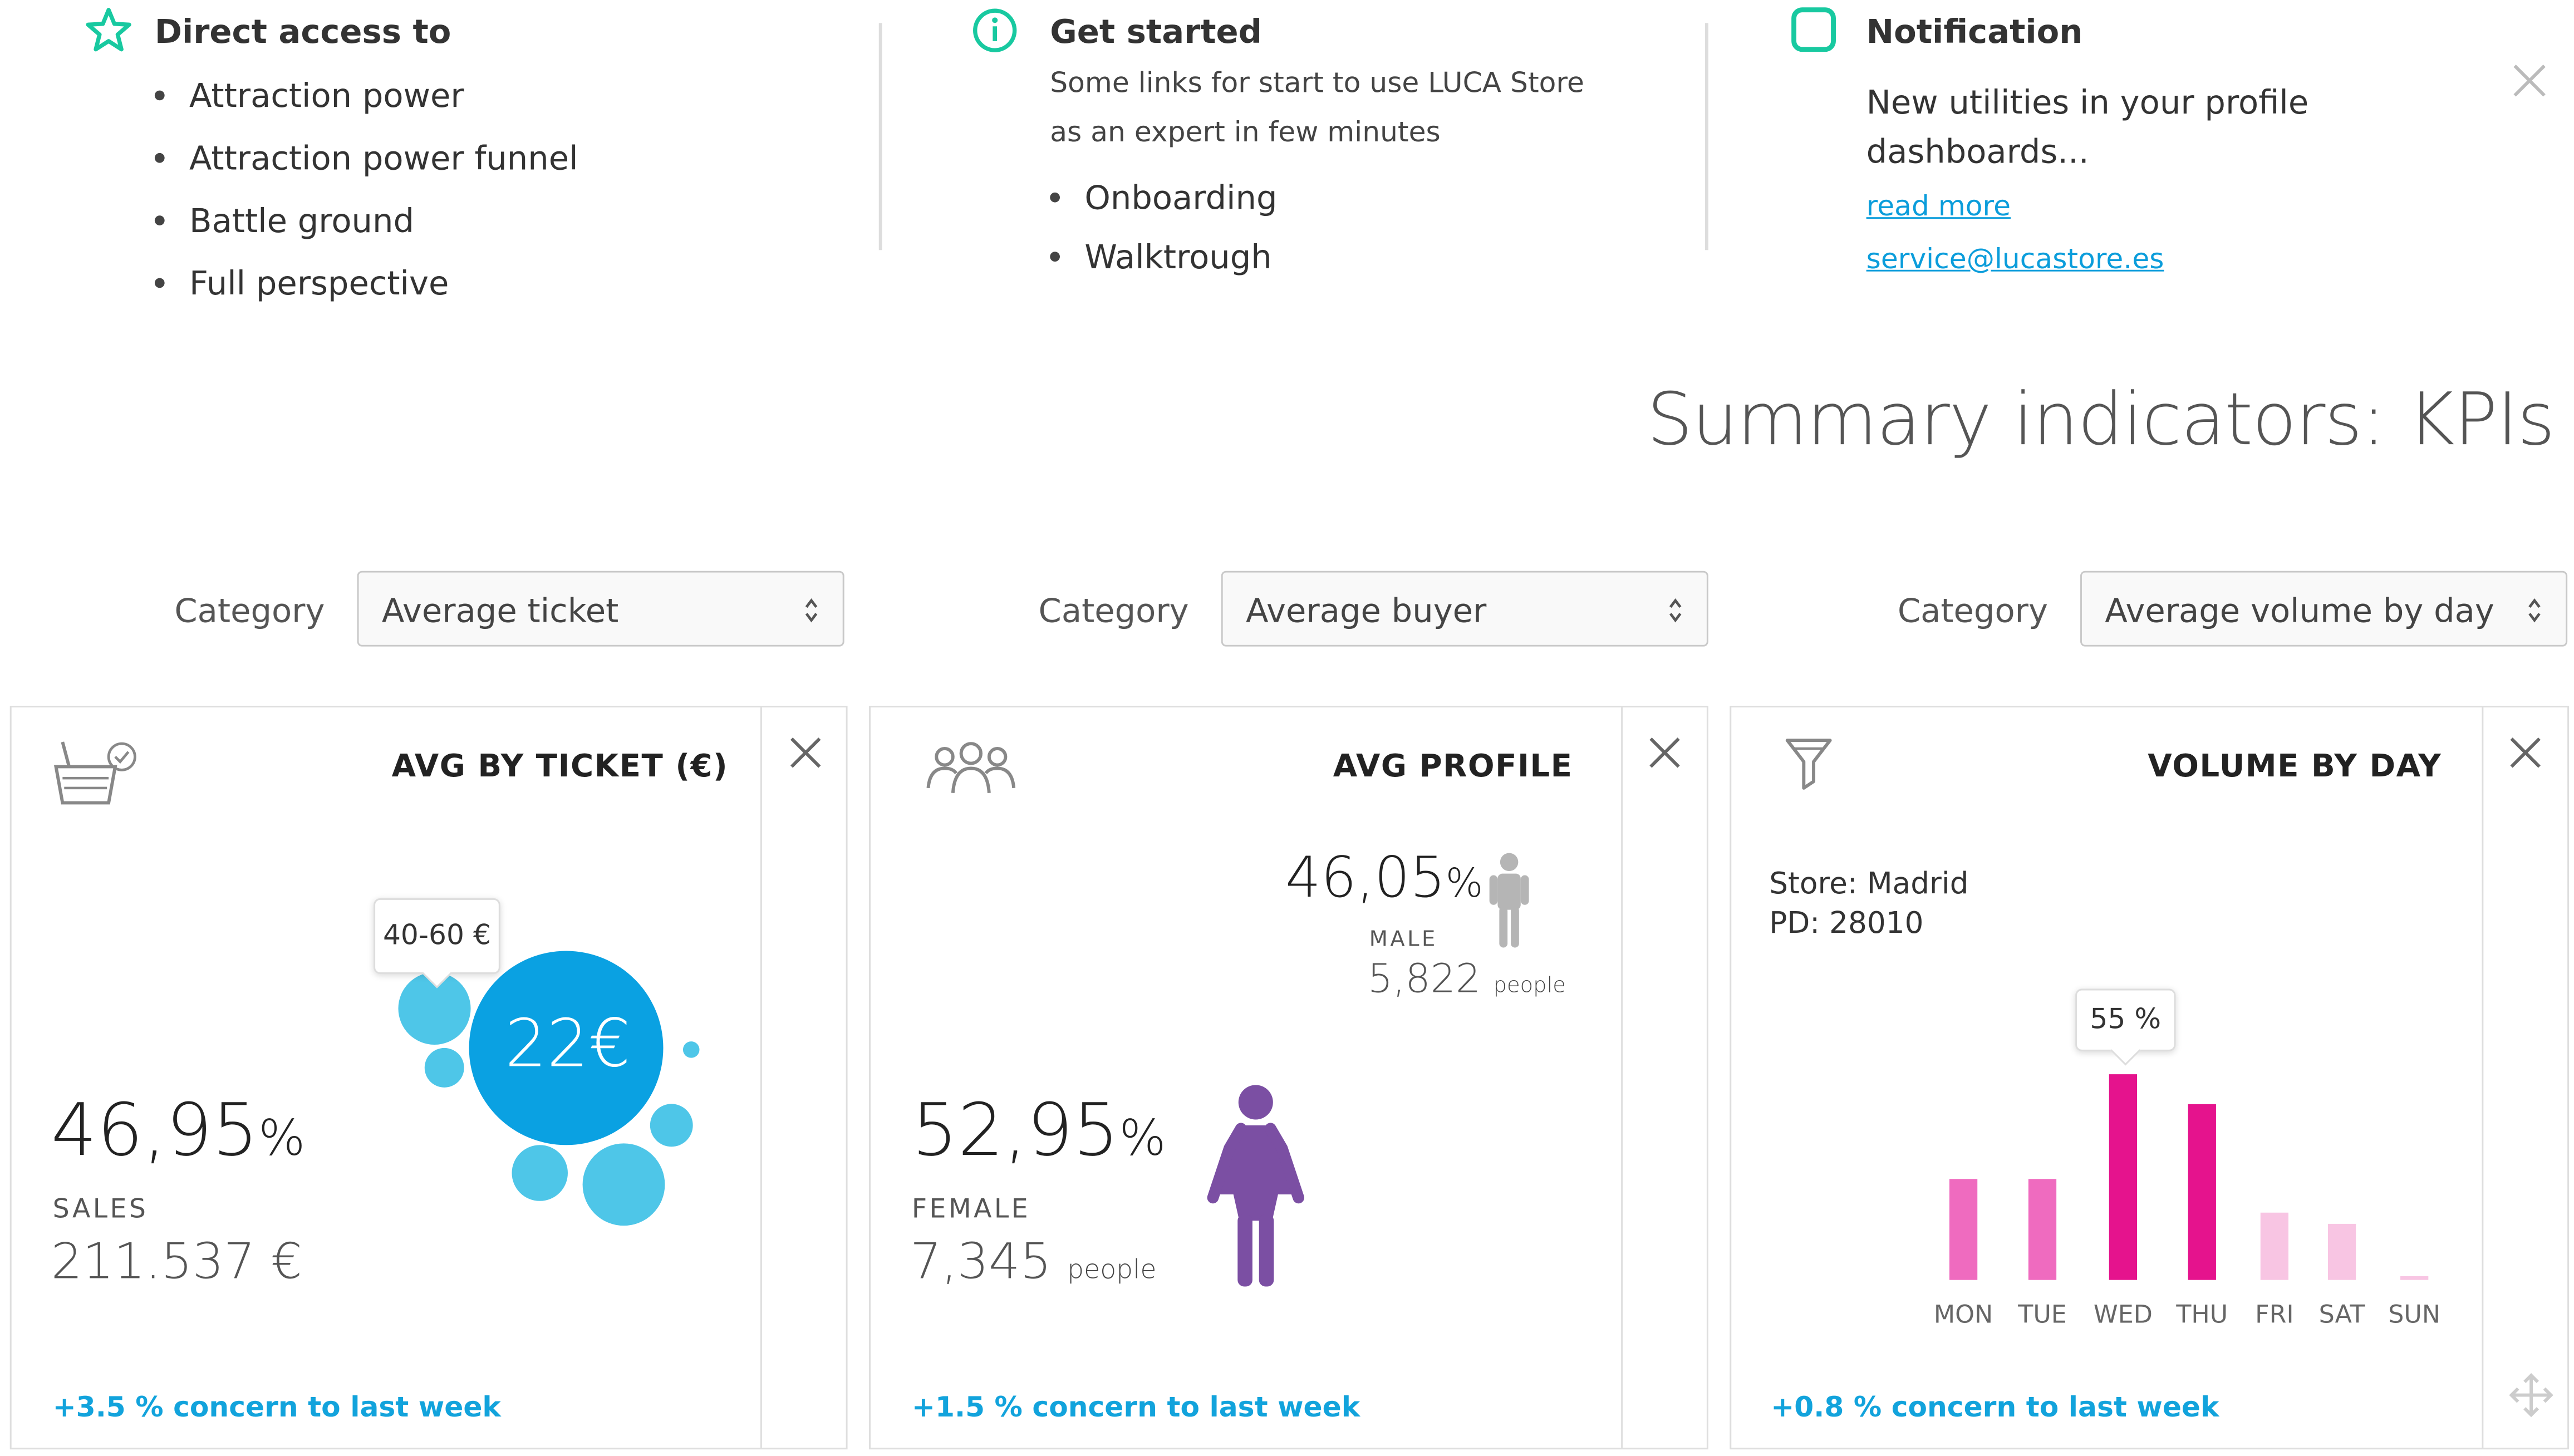 The image size is (2574, 1456). I want to click on category-select-value: Average ticket, so click(500, 611).